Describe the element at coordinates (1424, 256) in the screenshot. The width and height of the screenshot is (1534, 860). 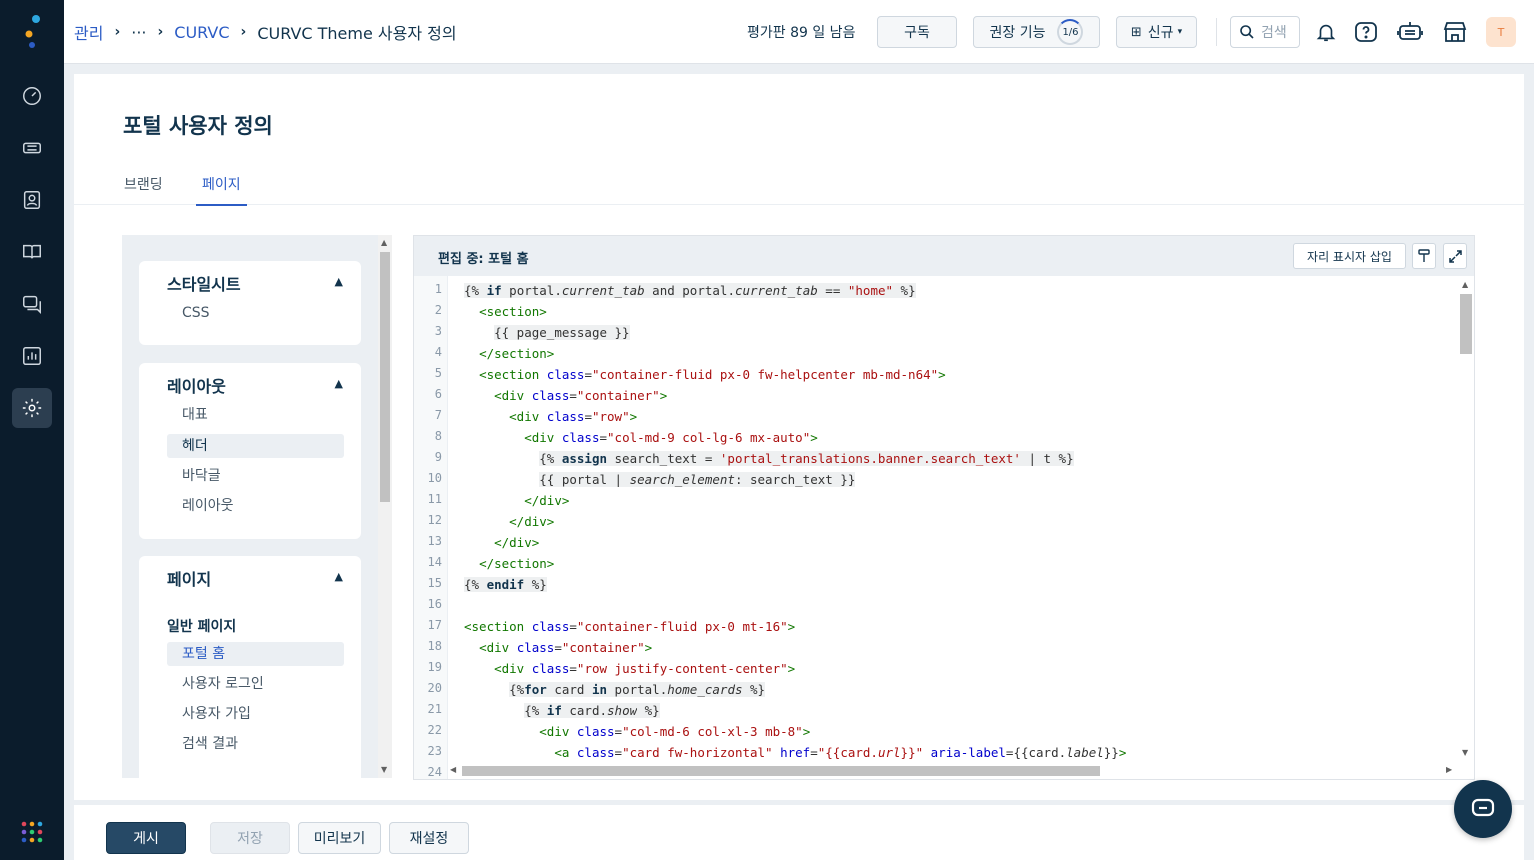
I see `format-paint-icon` at that location.